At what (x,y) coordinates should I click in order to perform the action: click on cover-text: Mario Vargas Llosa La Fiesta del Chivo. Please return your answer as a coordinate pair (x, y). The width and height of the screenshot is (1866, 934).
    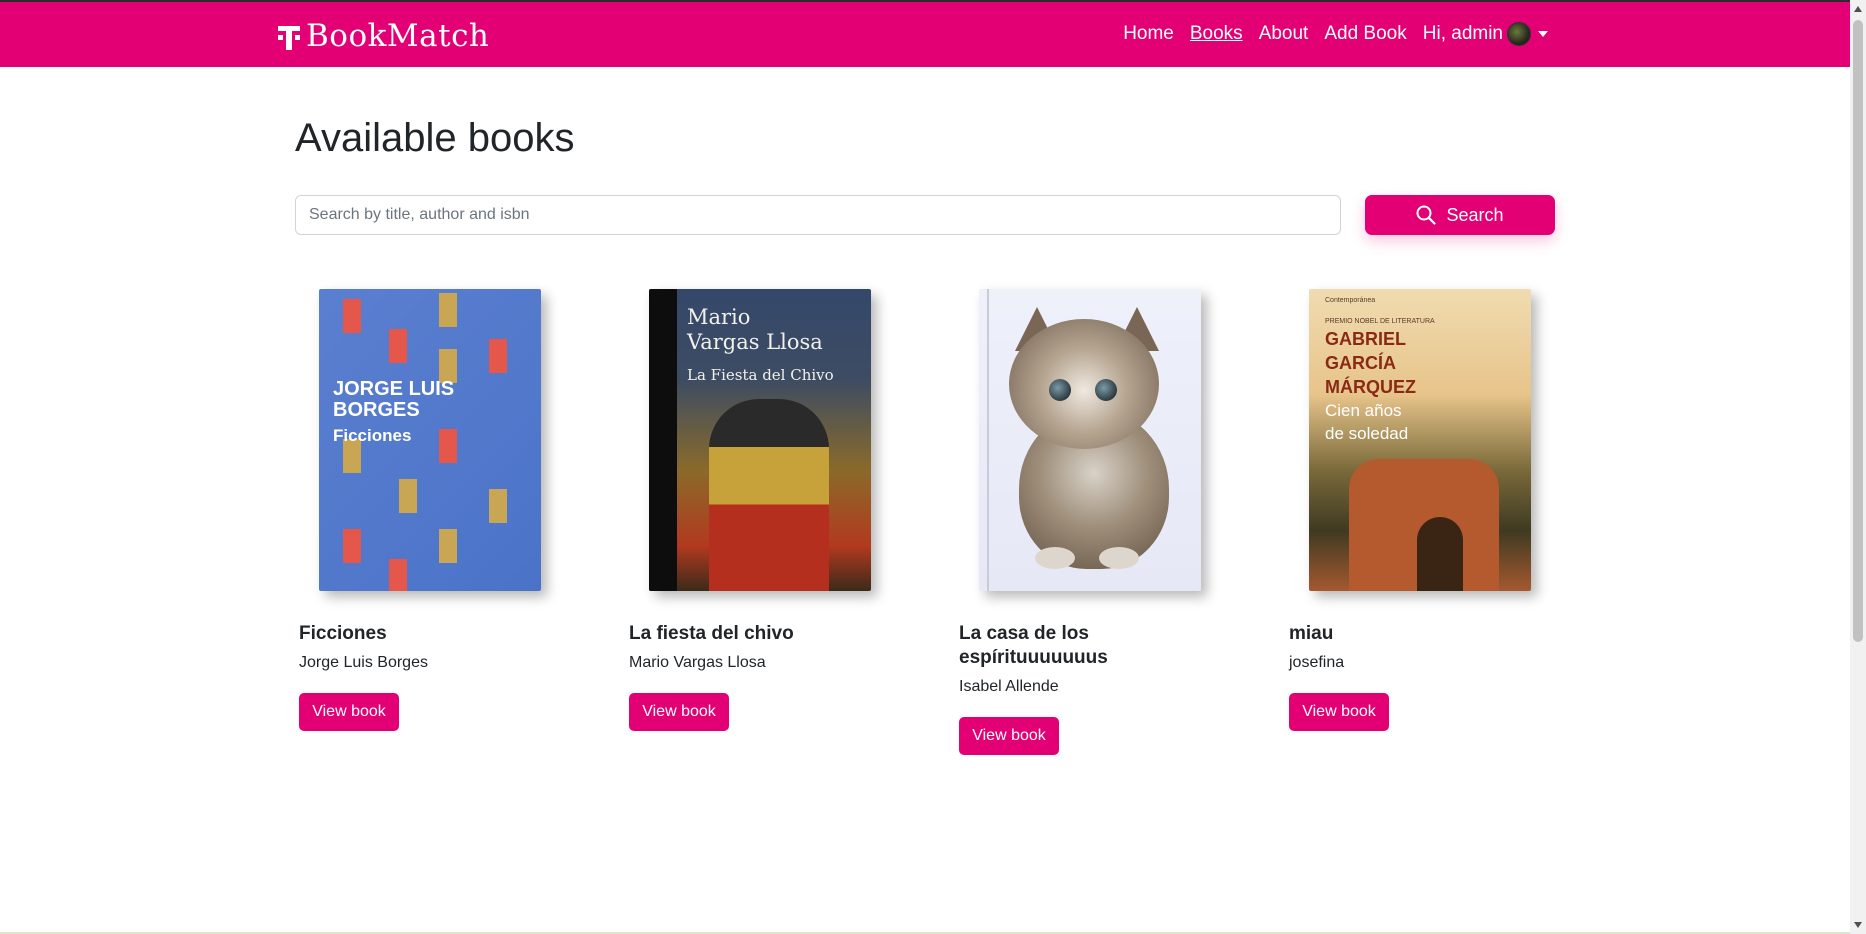
    Looking at the image, I should click on (760, 344).